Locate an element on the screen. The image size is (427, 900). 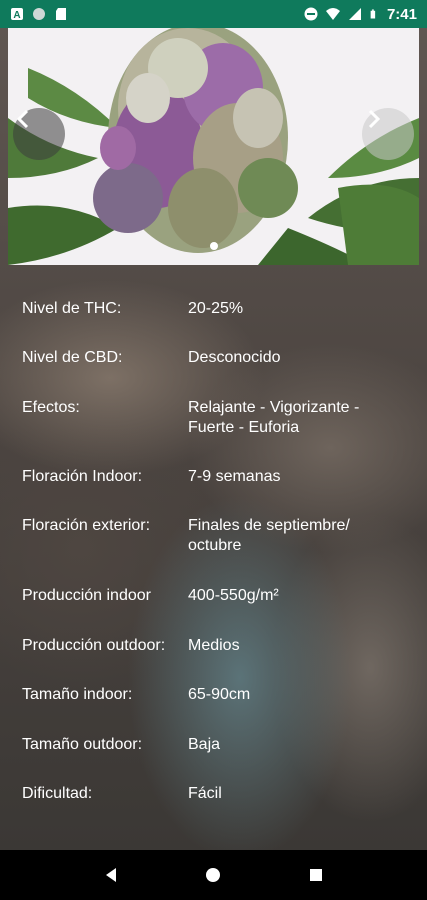
detail-value: 20-25% is located at coordinates (216, 308).